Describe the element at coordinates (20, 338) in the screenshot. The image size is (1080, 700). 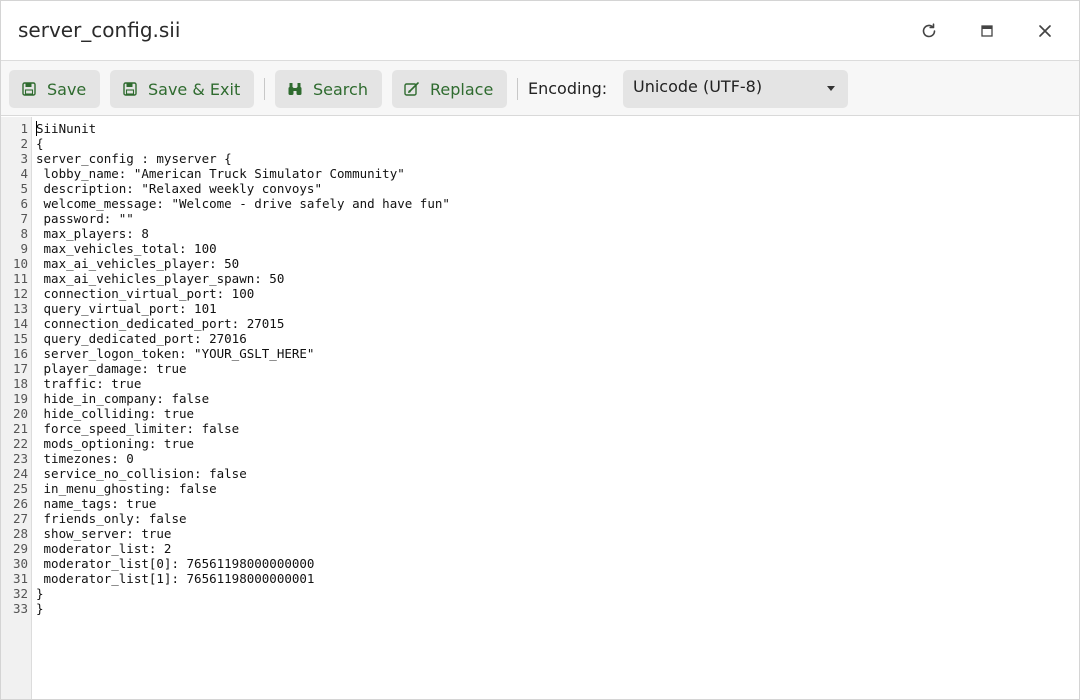
I see `line-number: 15` at that location.